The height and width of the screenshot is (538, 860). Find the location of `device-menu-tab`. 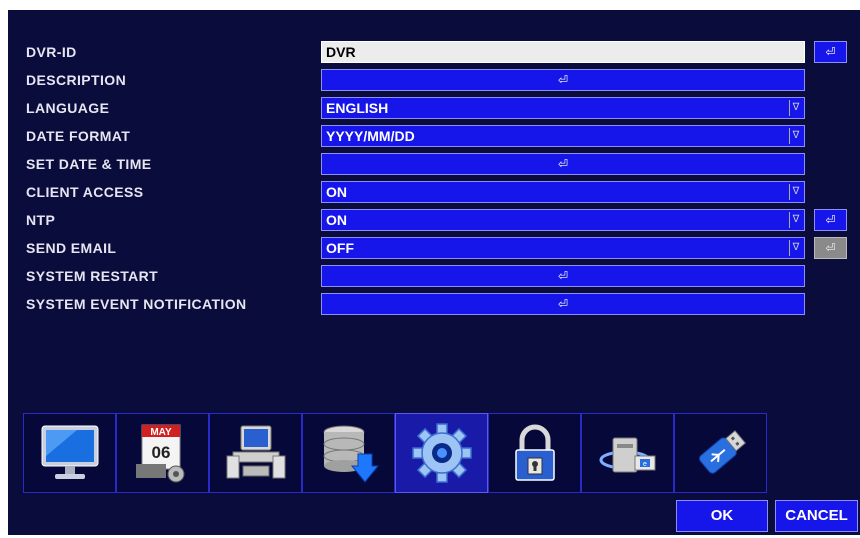

device-menu-tab is located at coordinates (255, 453).